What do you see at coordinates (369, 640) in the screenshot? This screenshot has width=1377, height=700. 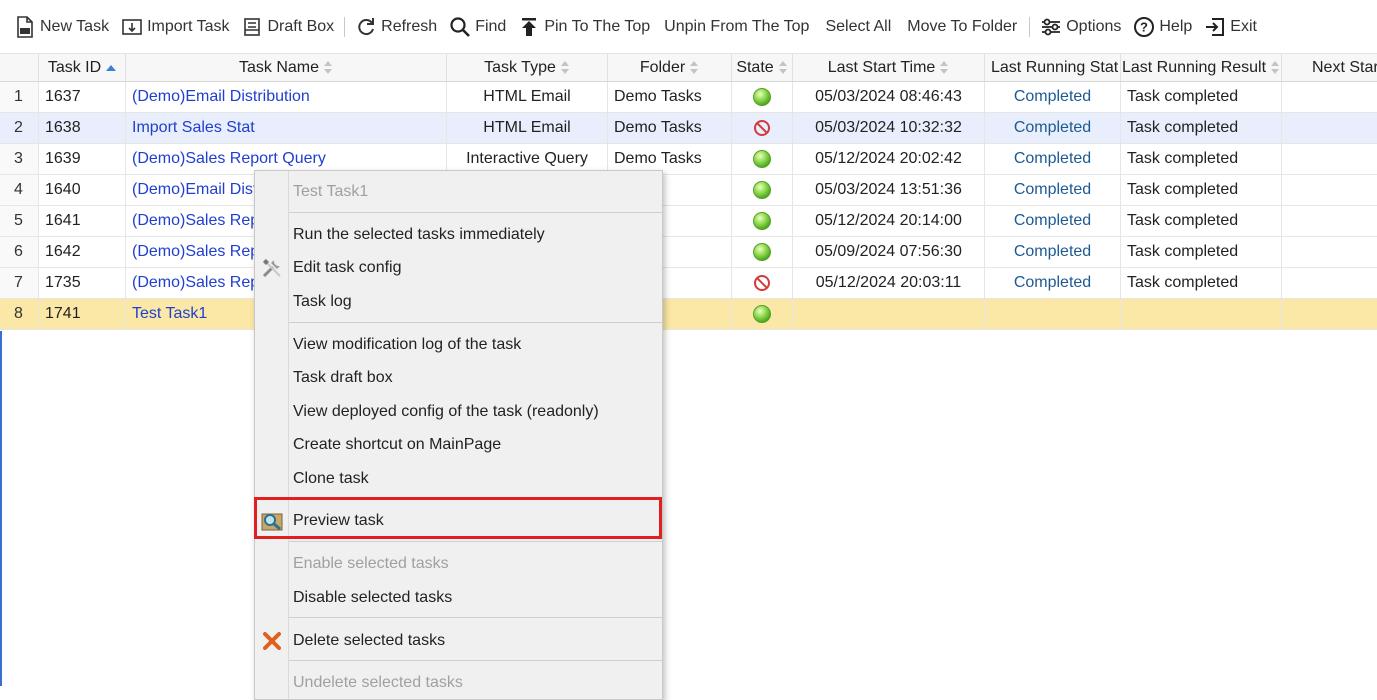 I see `menu-item-label: Delete selected tasks` at bounding box center [369, 640].